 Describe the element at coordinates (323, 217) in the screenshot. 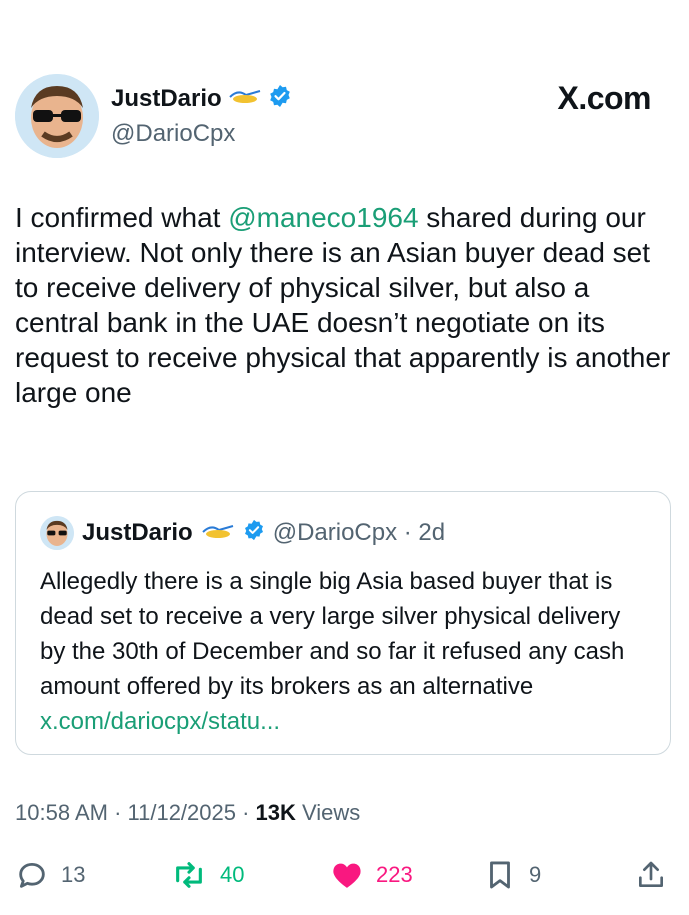

I see `mention-link: @maneco1964` at that location.